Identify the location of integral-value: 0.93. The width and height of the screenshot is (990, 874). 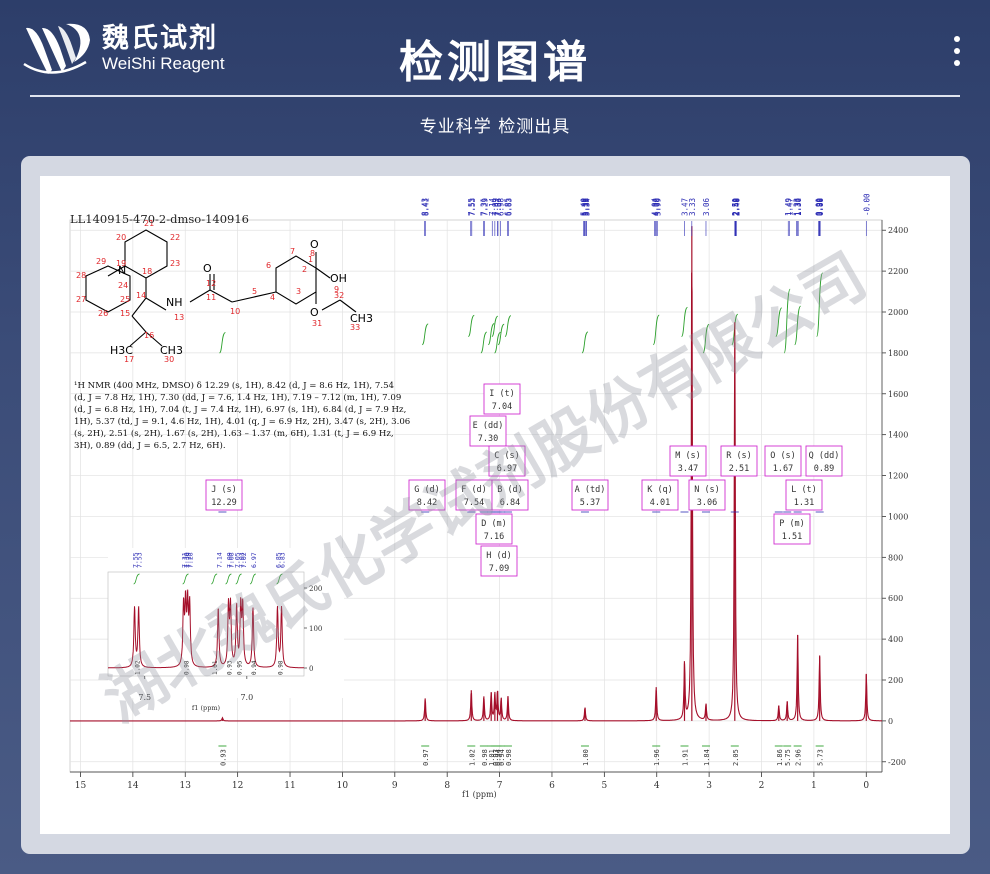
(222, 755).